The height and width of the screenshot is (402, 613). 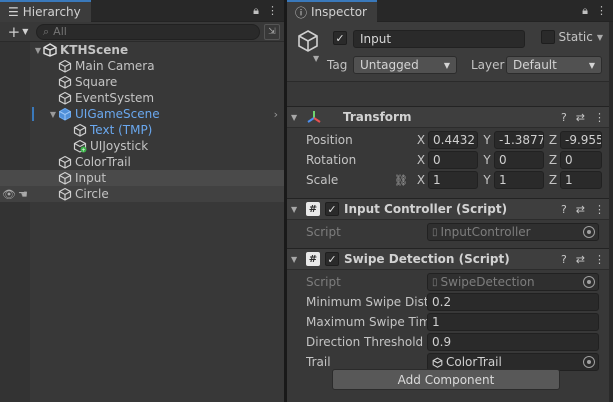 I want to click on tag-dropdown: Untagged ▼, so click(x=405, y=65).